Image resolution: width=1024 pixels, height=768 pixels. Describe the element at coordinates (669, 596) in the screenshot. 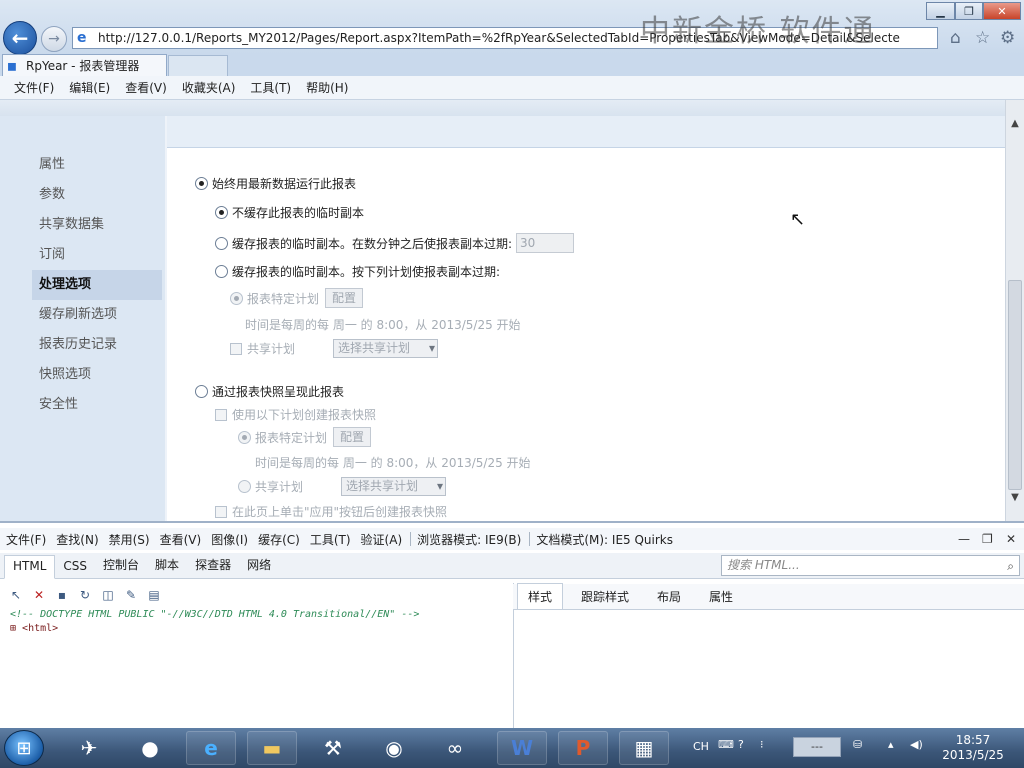

I see `tab-layout: 布局` at that location.